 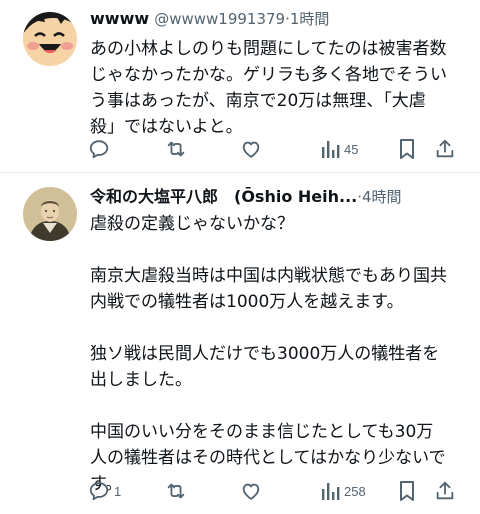 What do you see at coordinates (258, 101) in the screenshot?
I see `text-line: う事はあったが、南京で20万は無理、「大虐` at bounding box center [258, 101].